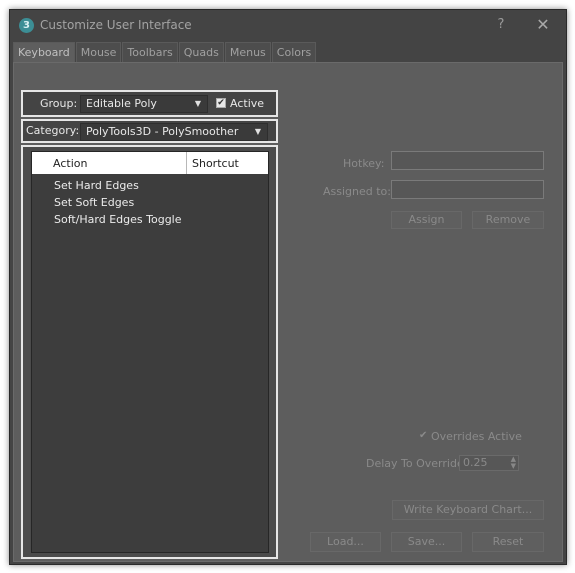  Describe the element at coordinates (476, 436) in the screenshot. I see `overrides-active-label: Overrides Active` at that location.